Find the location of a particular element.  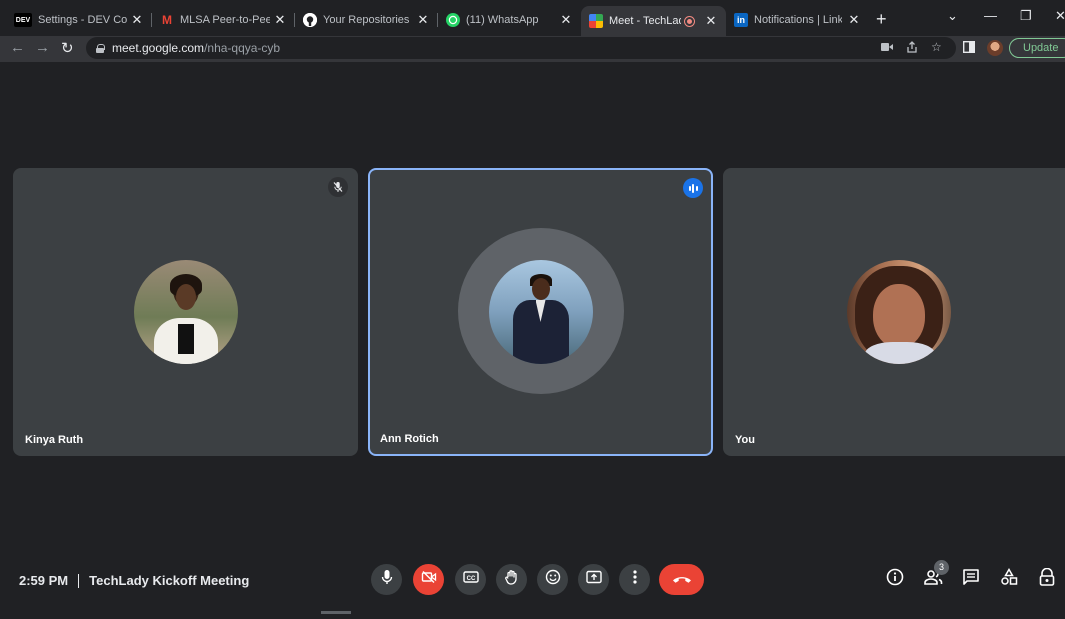

host-controls-button is located at coordinates (1047, 579).